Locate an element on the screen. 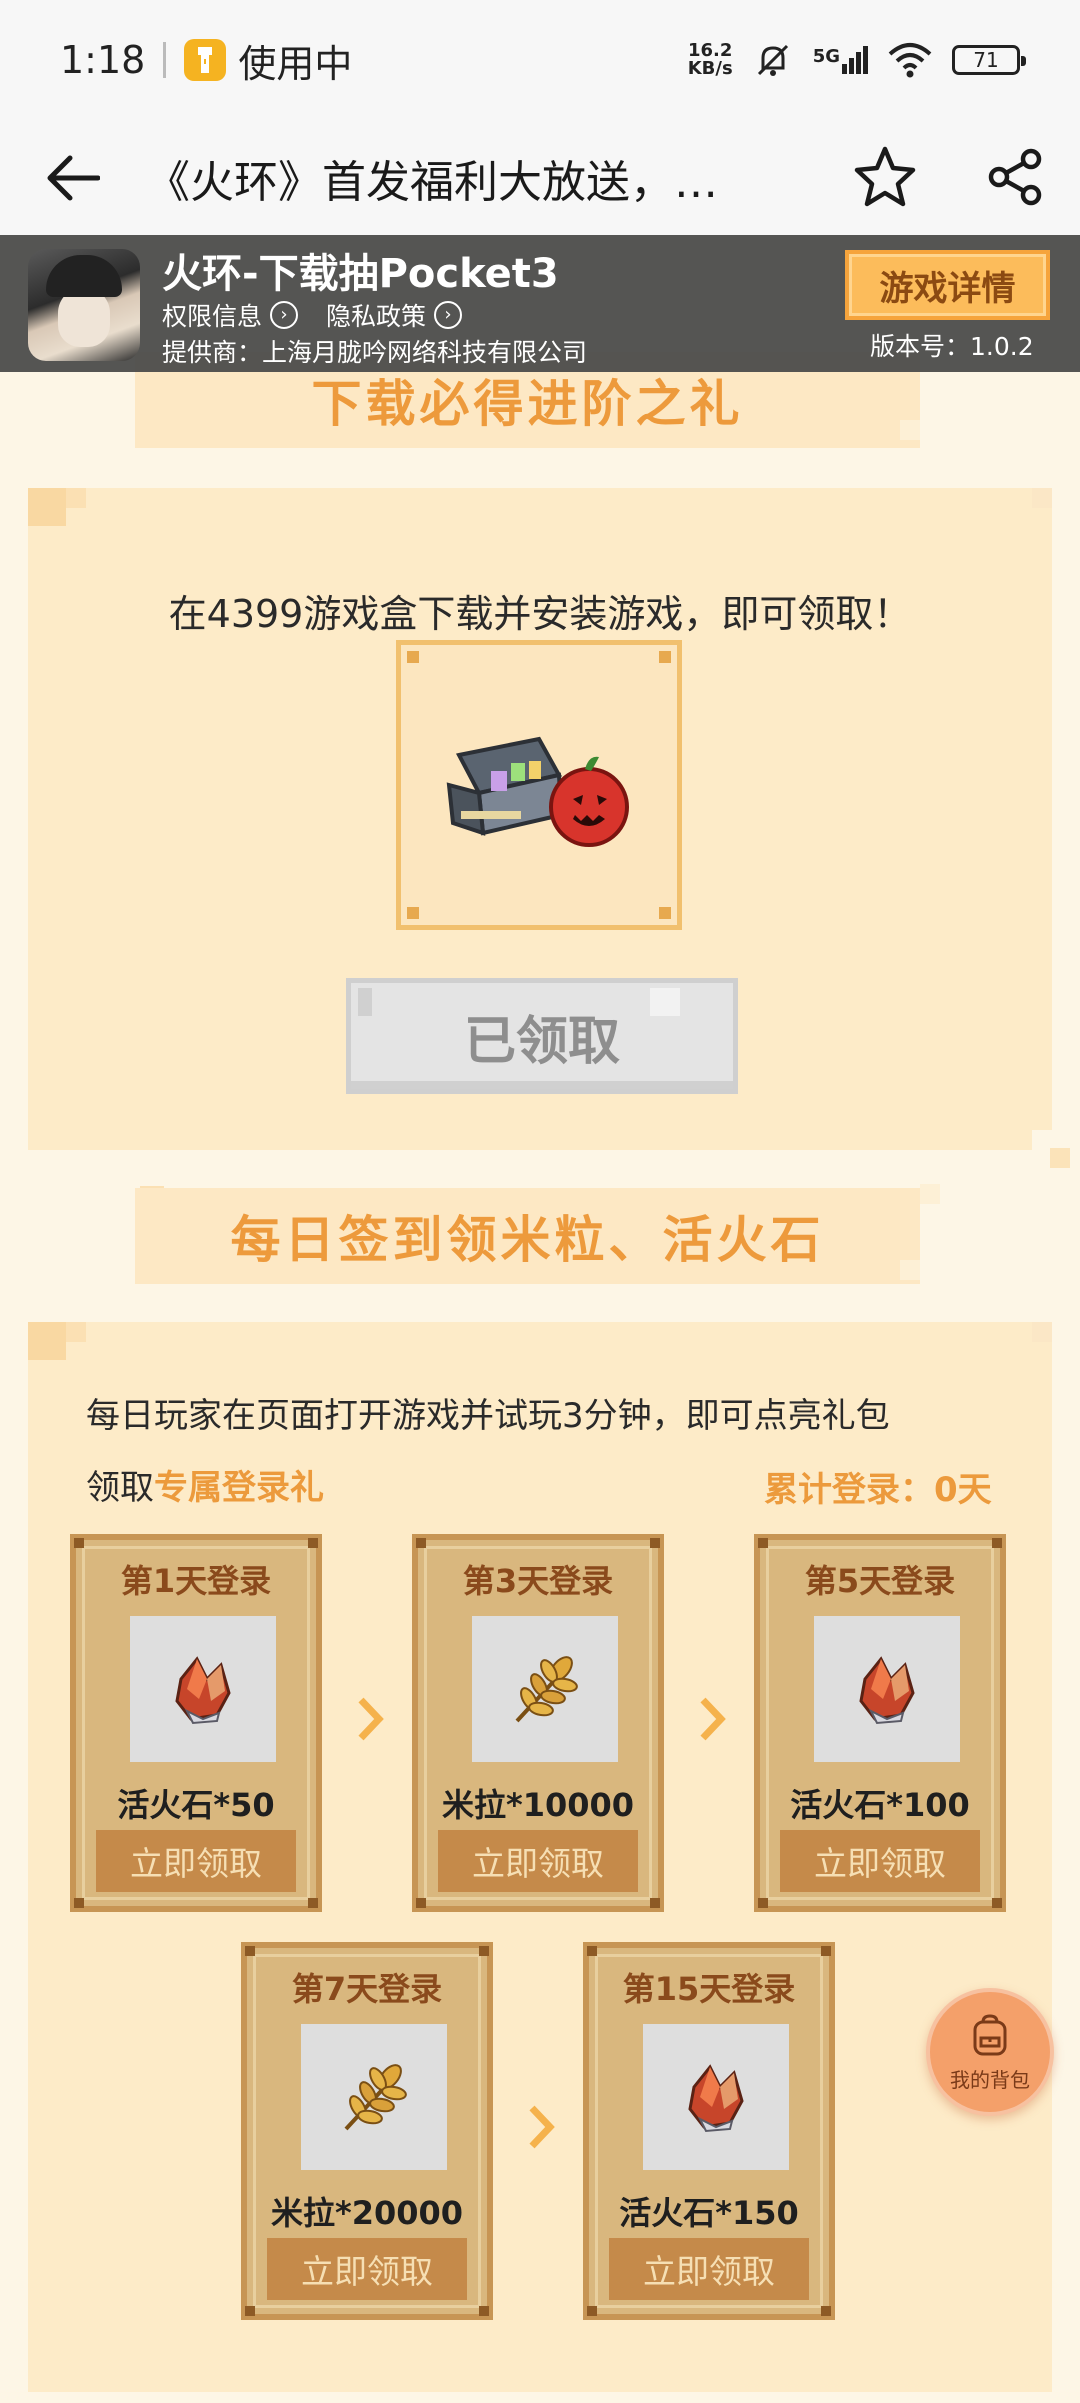 This screenshot has width=1080, height=2403. section-banner-title: 下载必得进阶之礼 is located at coordinates (527, 404).